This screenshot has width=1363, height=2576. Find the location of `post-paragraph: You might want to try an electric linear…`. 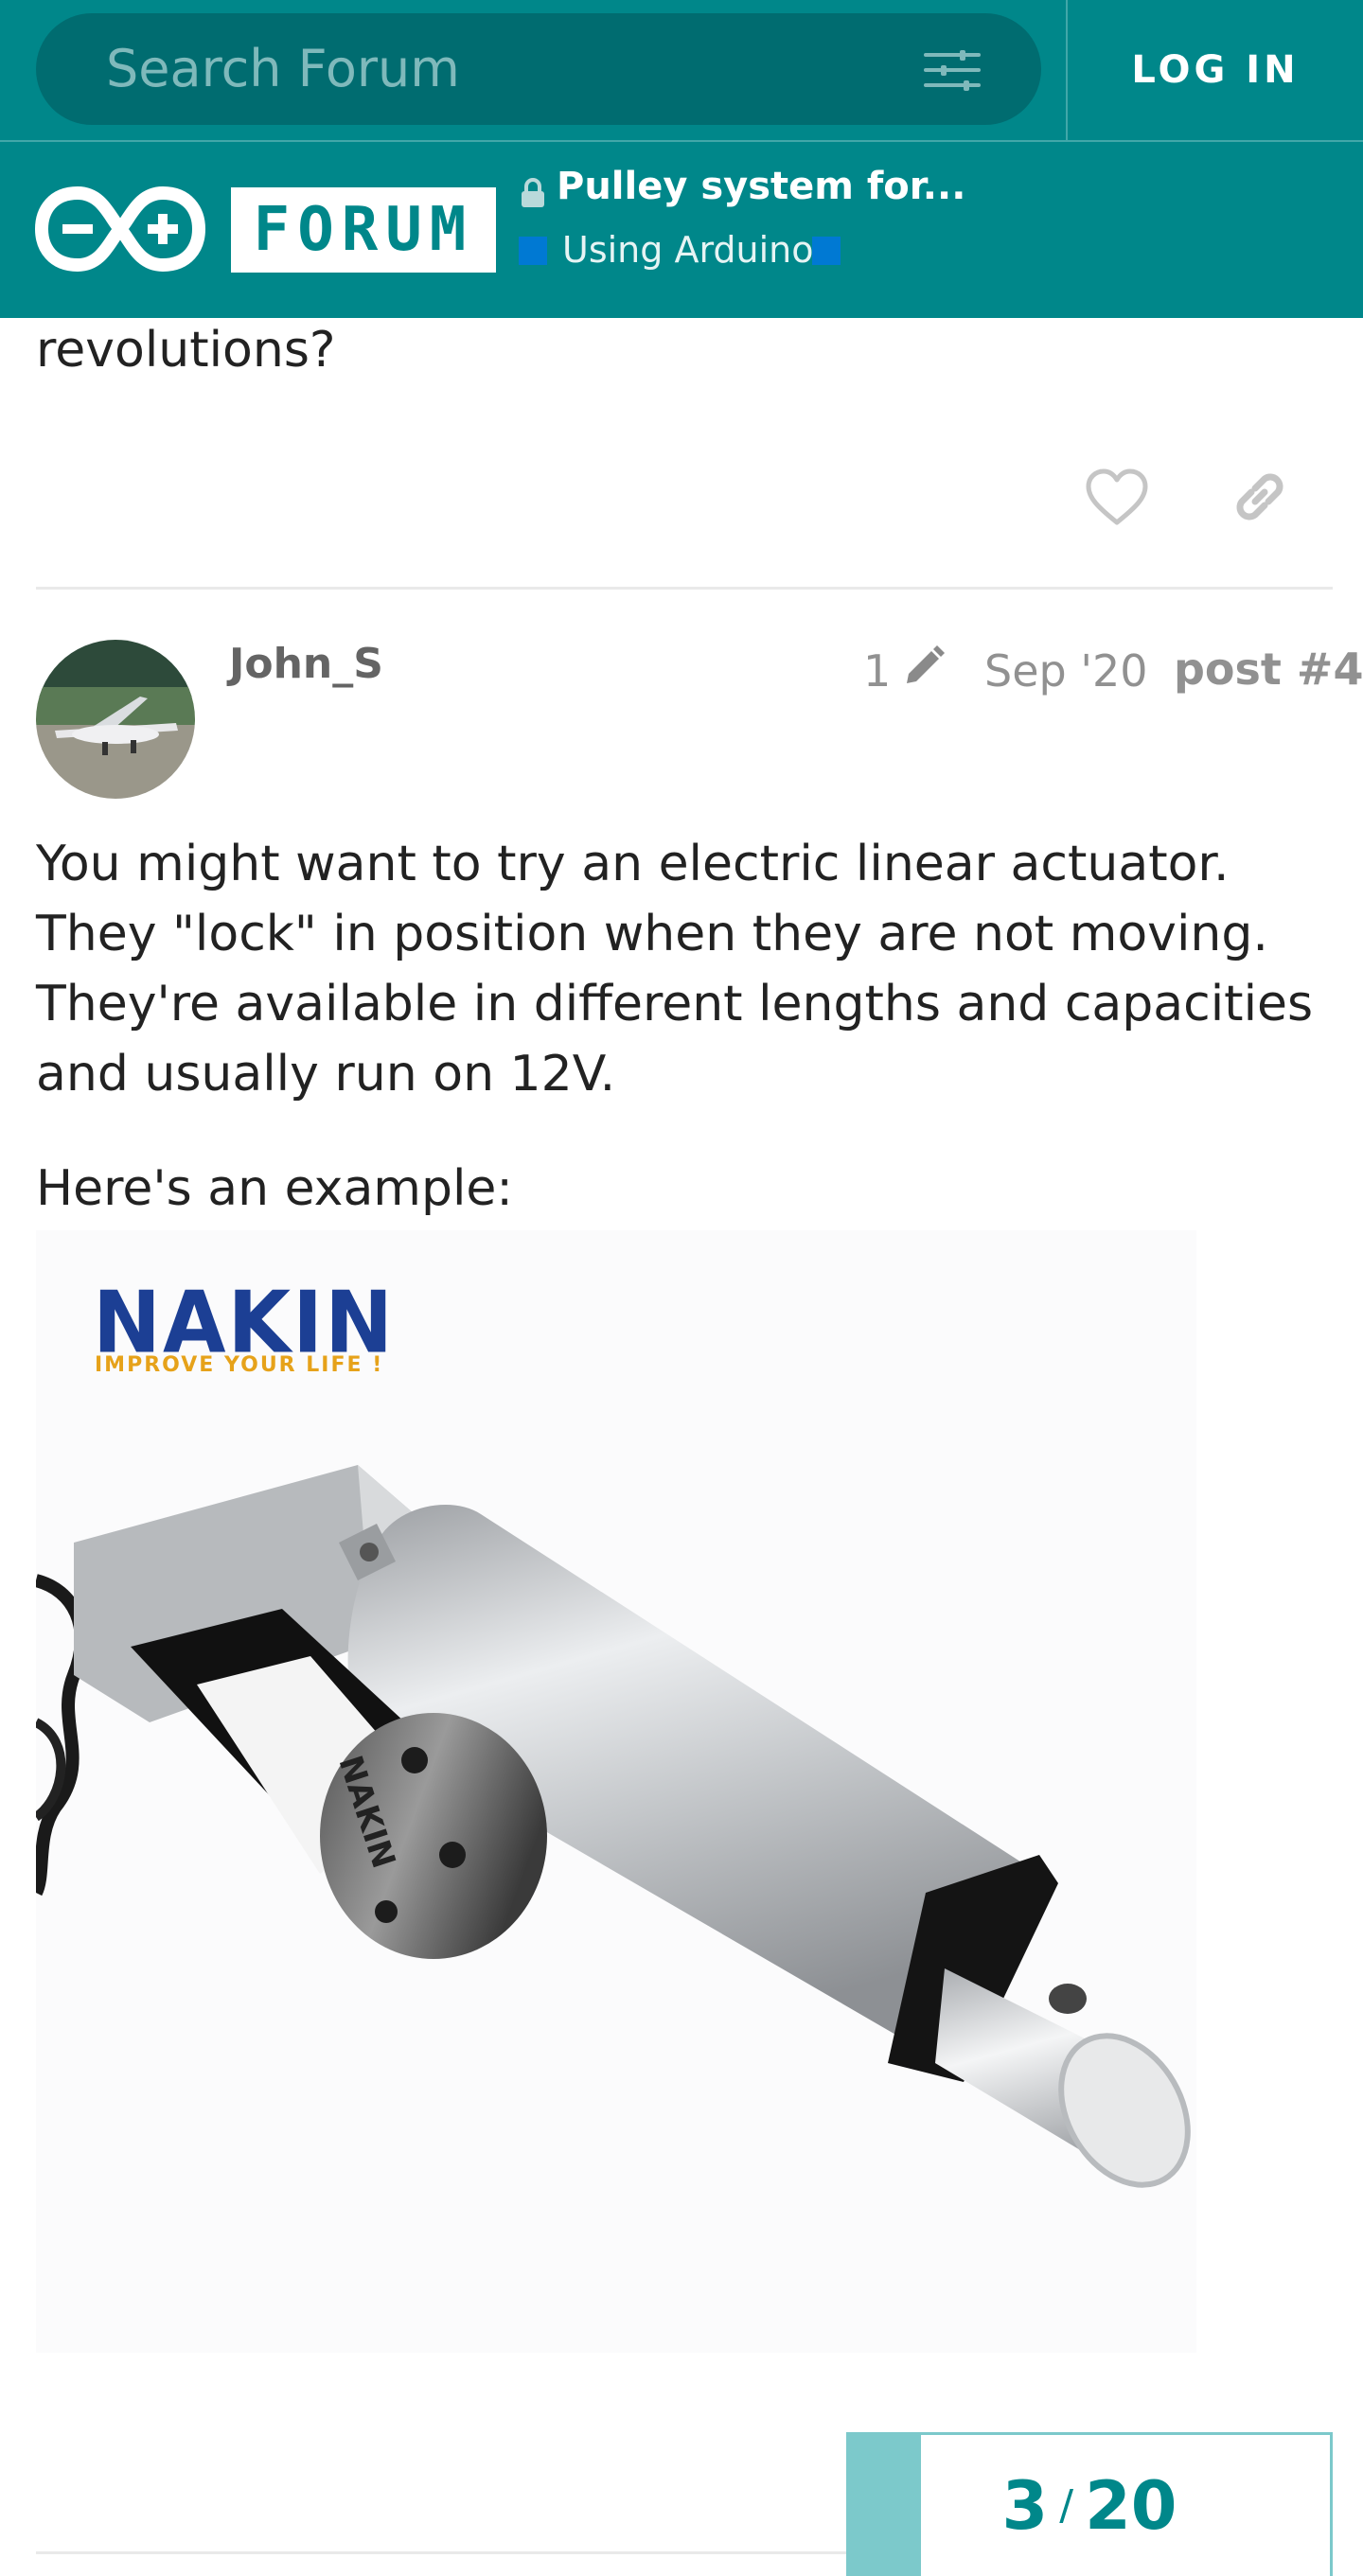

post-paragraph: You might want to try an electric linear… is located at coordinates (675, 969).